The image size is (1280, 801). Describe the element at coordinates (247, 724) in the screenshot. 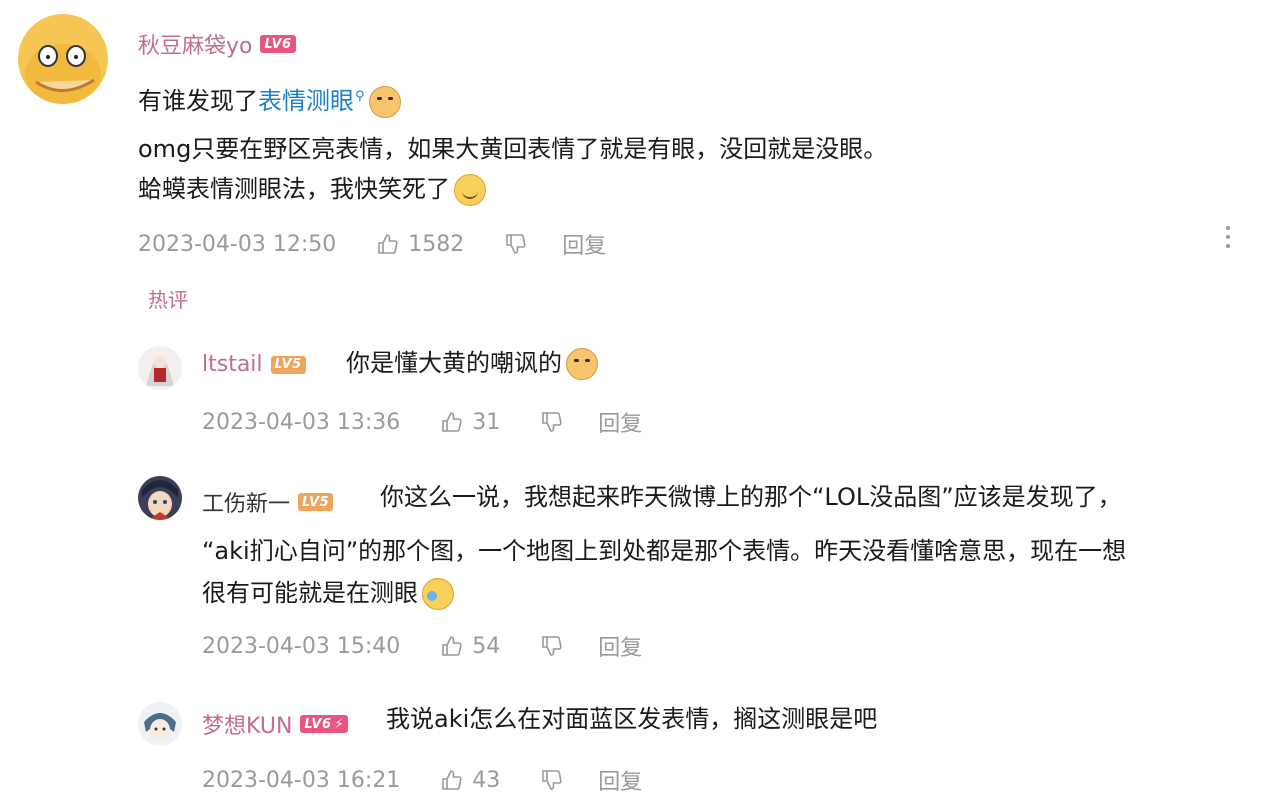

I see `username-text: 梦想KUN` at that location.